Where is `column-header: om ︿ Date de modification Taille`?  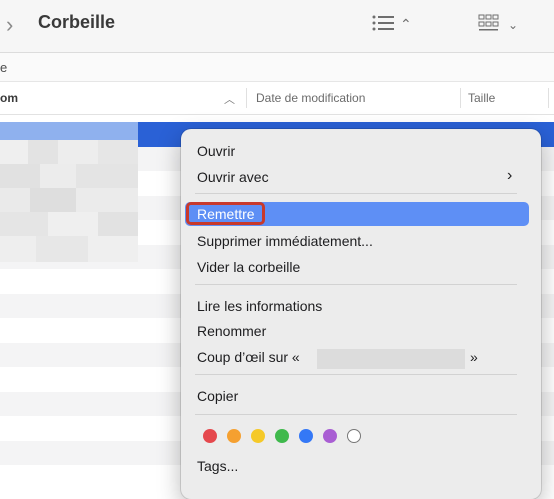 column-header: om ︿ Date de modification Taille is located at coordinates (277, 98).